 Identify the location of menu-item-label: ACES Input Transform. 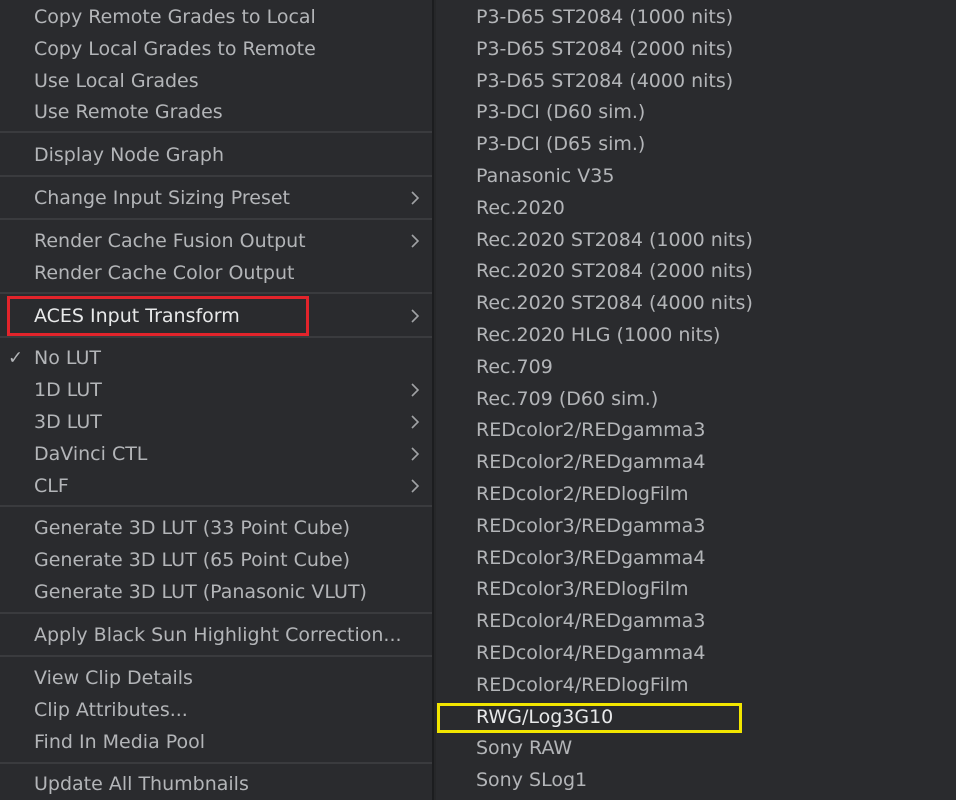
(137, 316).